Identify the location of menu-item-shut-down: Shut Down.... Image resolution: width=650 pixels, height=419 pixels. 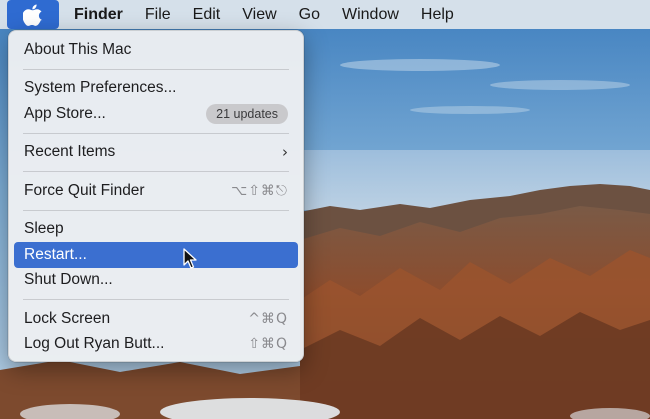
(156, 281).